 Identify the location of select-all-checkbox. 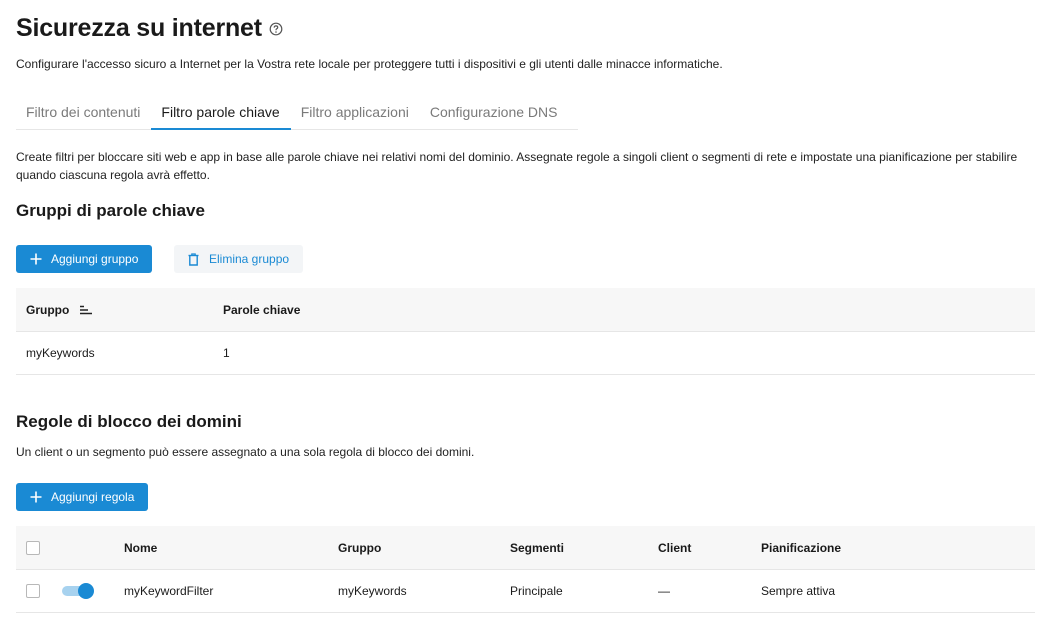
(33, 547).